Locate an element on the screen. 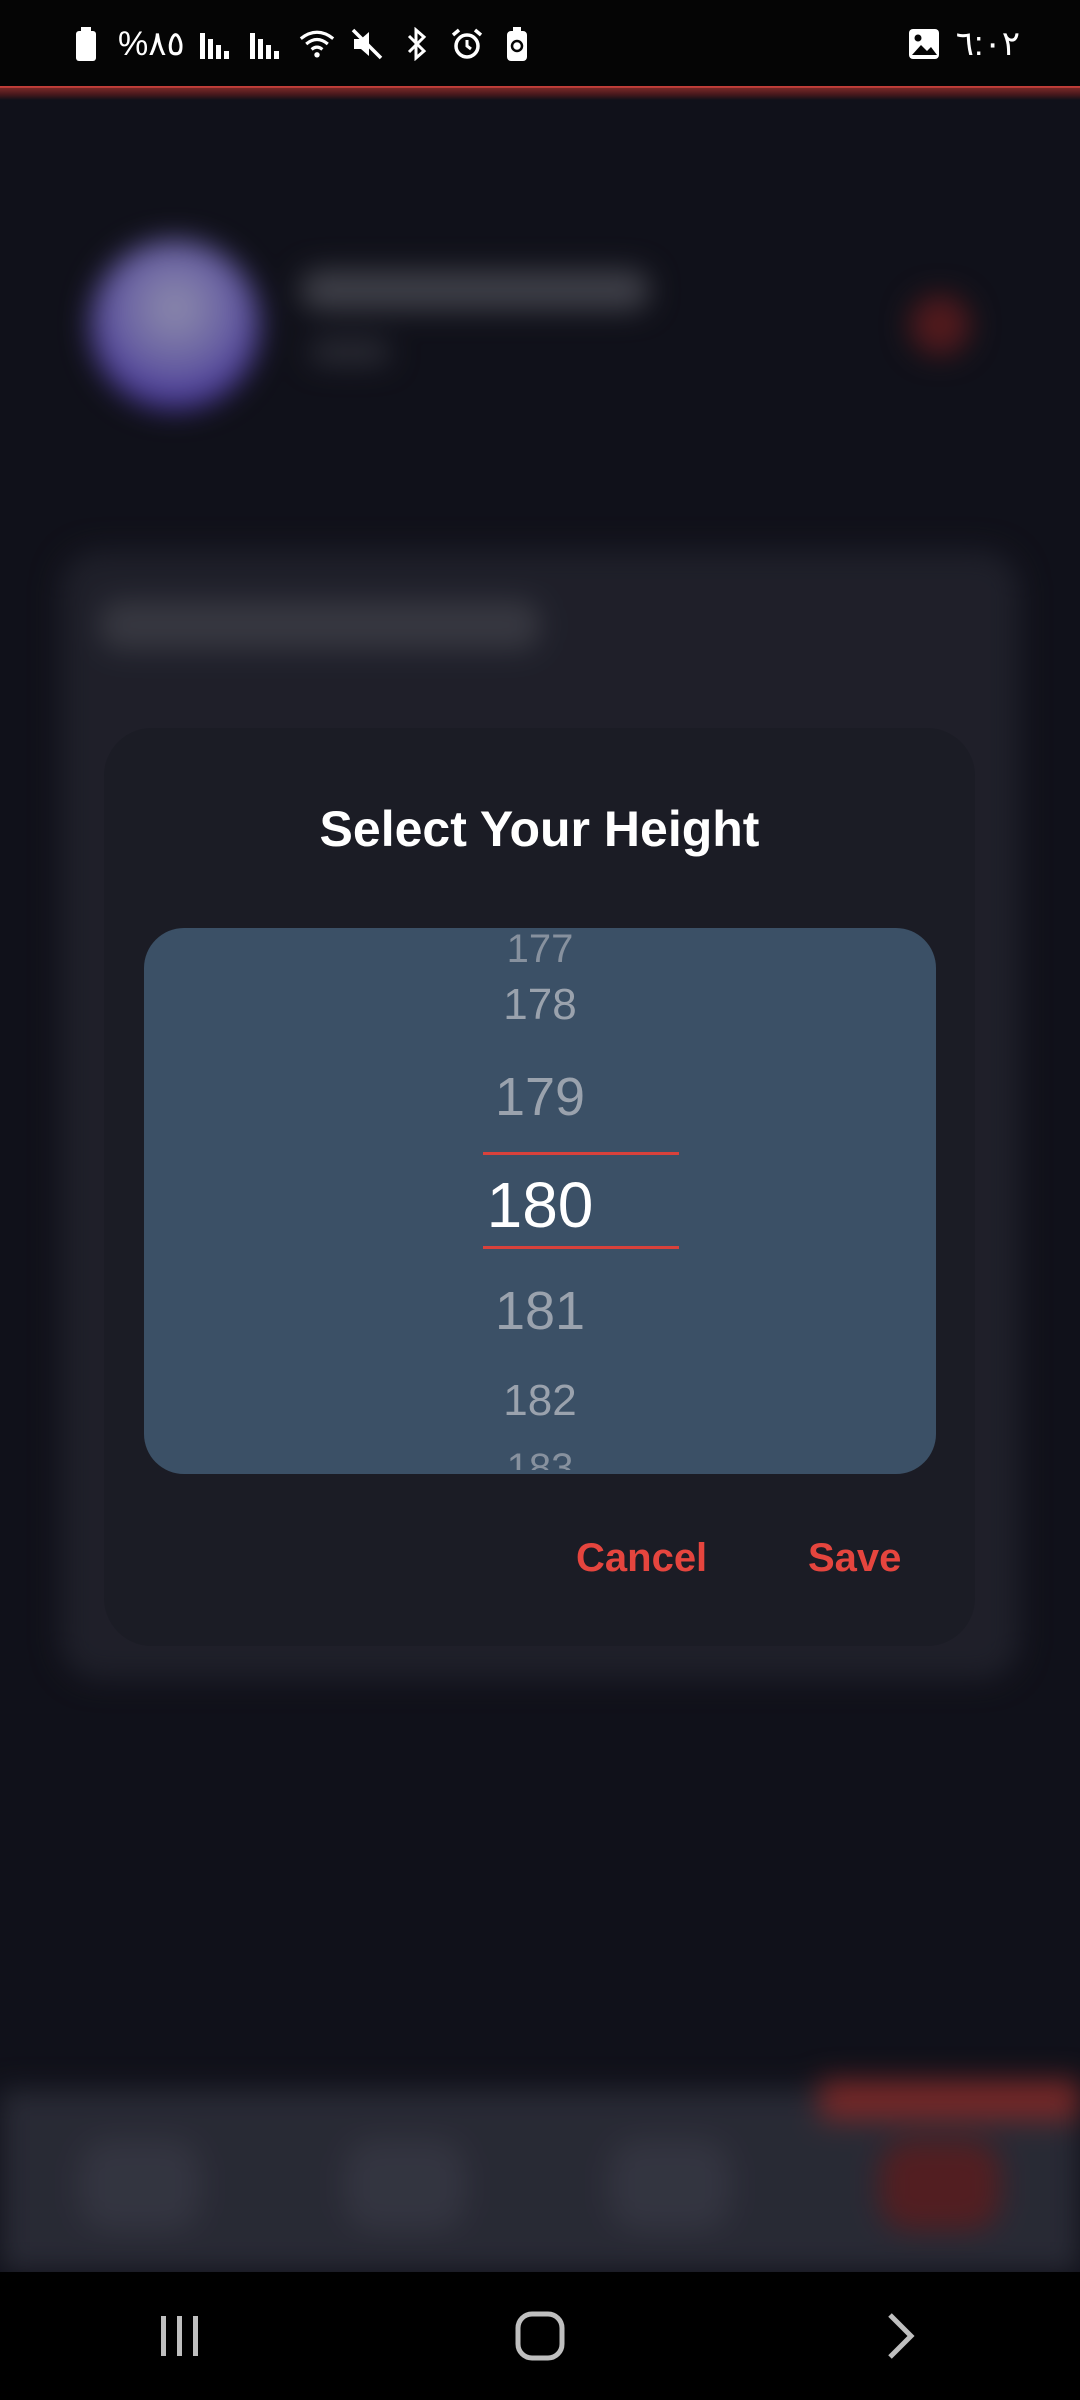 Image resolution: width=1080 pixels, height=2400 pixels. clock: ٦:٠٢ is located at coordinates (987, 44).